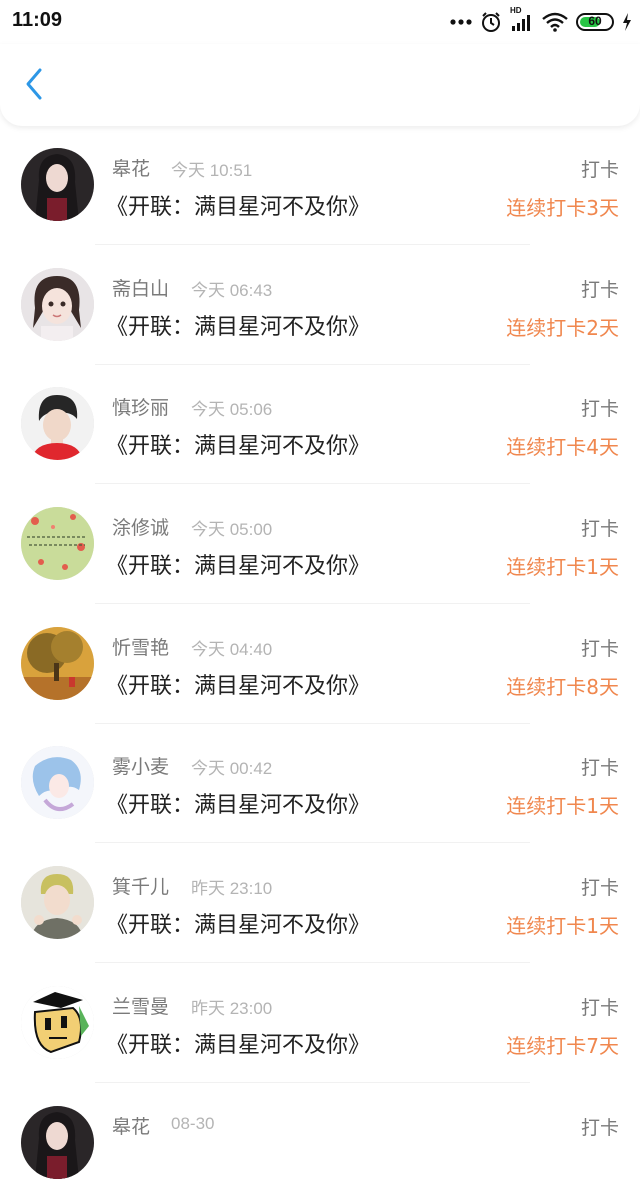 Image resolution: width=640 pixels, height=1203 pixels. I want to click on checkin-time: 昨天 23:00, so click(231, 1006).